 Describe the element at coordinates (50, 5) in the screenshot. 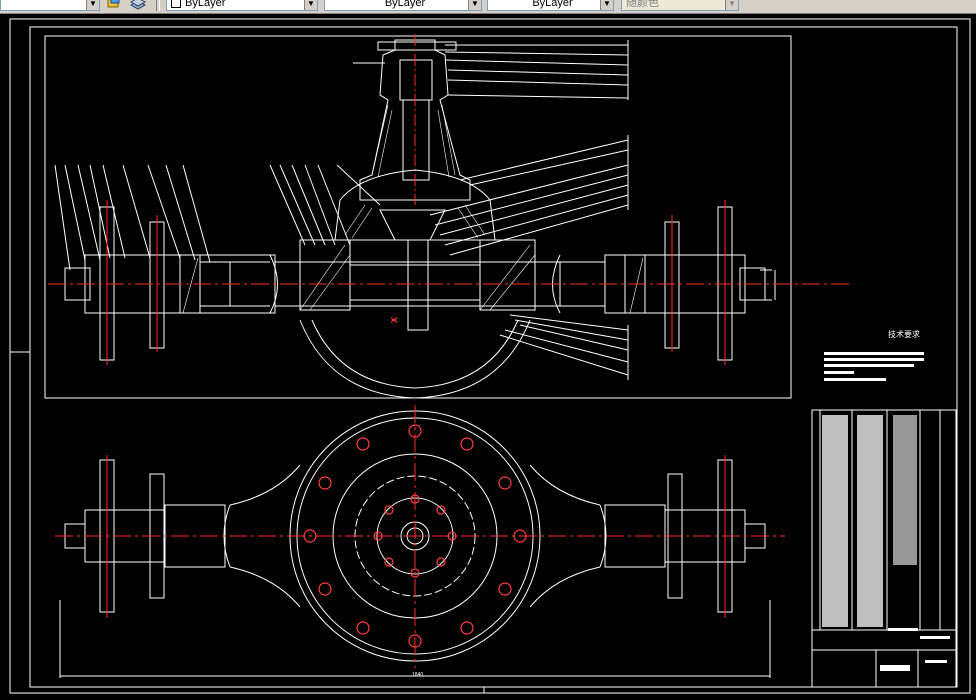

I see `layer-combo: ▼` at that location.